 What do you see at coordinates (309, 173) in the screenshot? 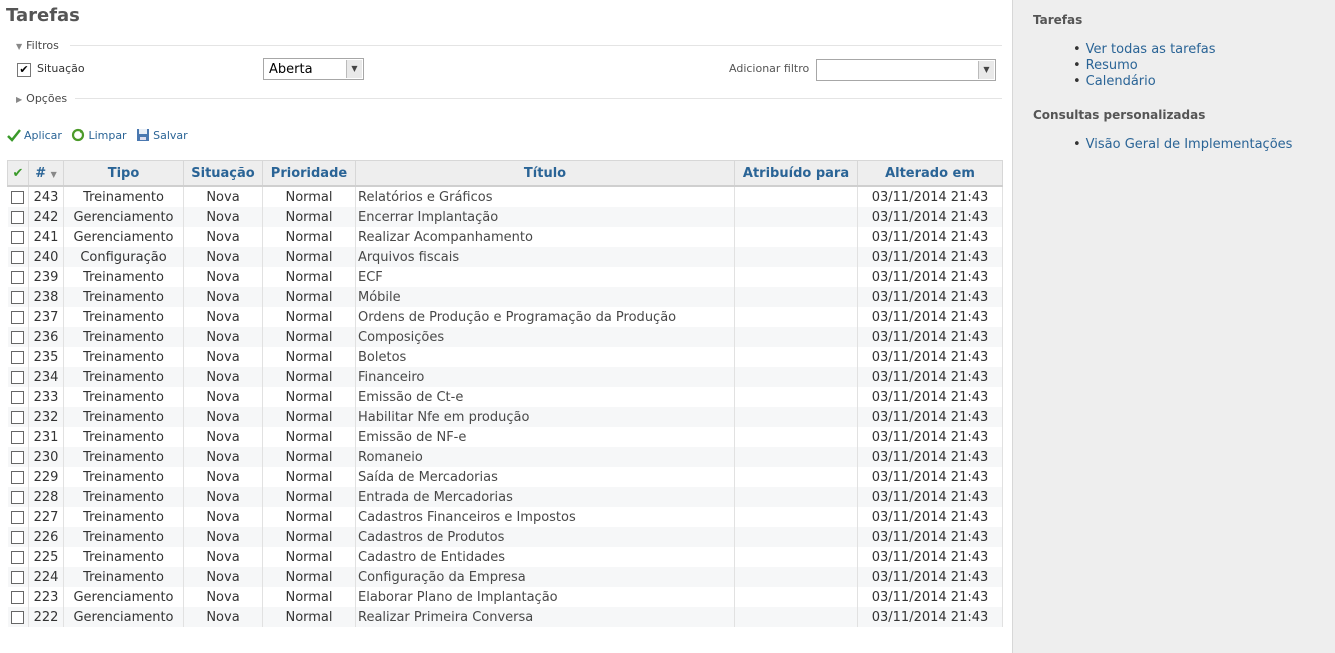
I see `column-header-prioridade: Prioridade` at bounding box center [309, 173].